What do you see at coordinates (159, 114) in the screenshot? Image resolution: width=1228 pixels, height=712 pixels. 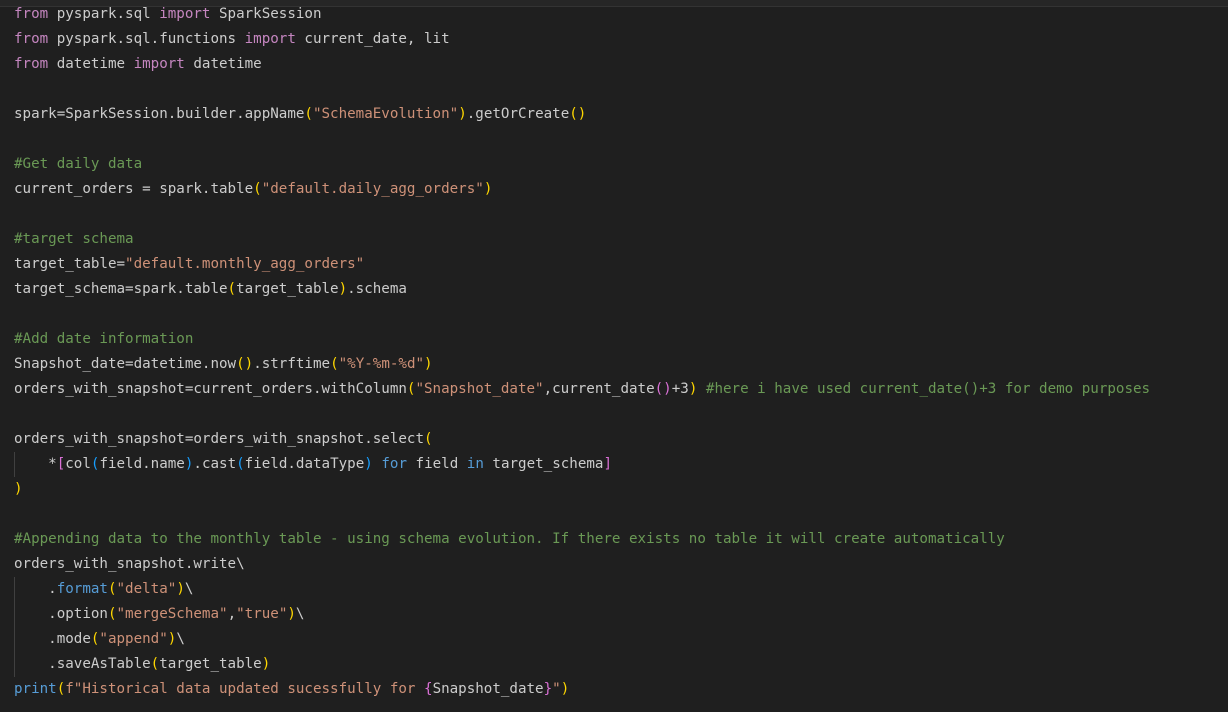 I see `code-token-default: spark=SparkSession.builder.appName` at bounding box center [159, 114].